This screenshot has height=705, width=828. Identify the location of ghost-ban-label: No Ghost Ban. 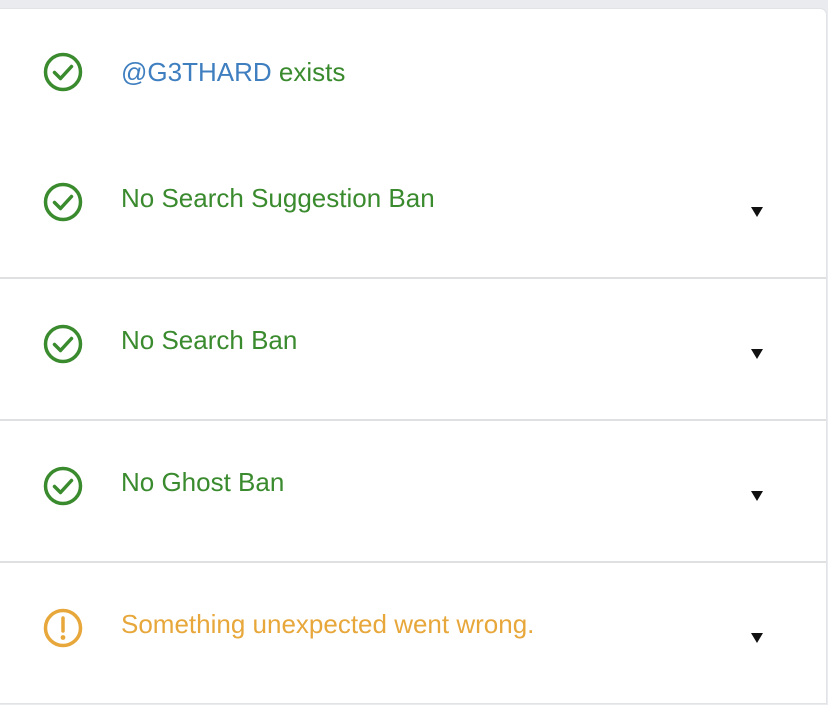
(203, 482).